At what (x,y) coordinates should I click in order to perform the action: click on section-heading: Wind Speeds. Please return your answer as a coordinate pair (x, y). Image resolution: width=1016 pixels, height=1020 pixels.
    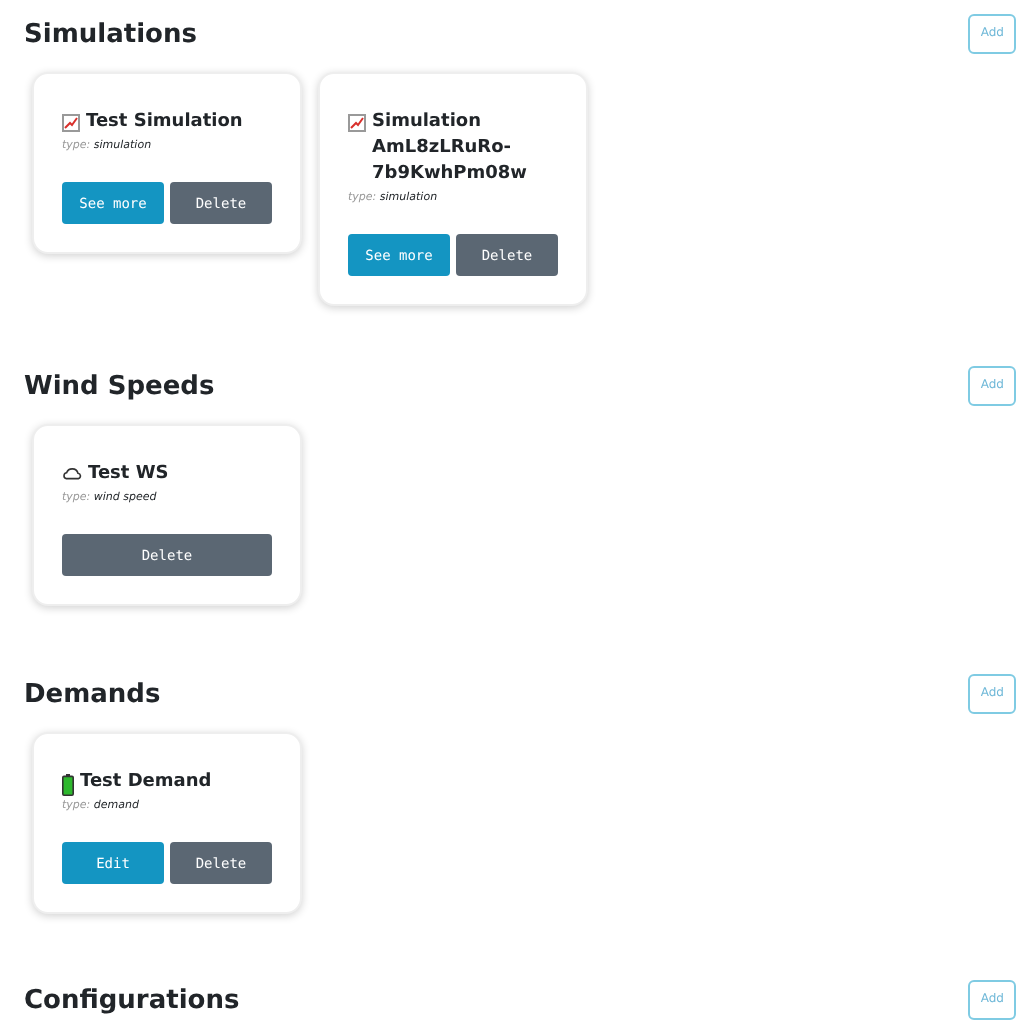
    Looking at the image, I should click on (119, 388).